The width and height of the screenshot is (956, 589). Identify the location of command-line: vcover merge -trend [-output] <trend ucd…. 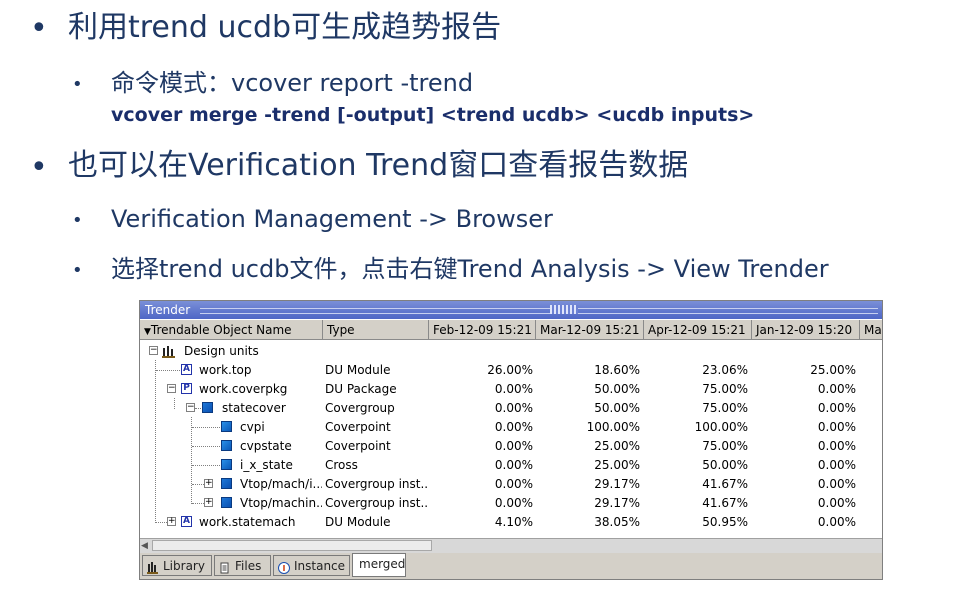
(433, 115).